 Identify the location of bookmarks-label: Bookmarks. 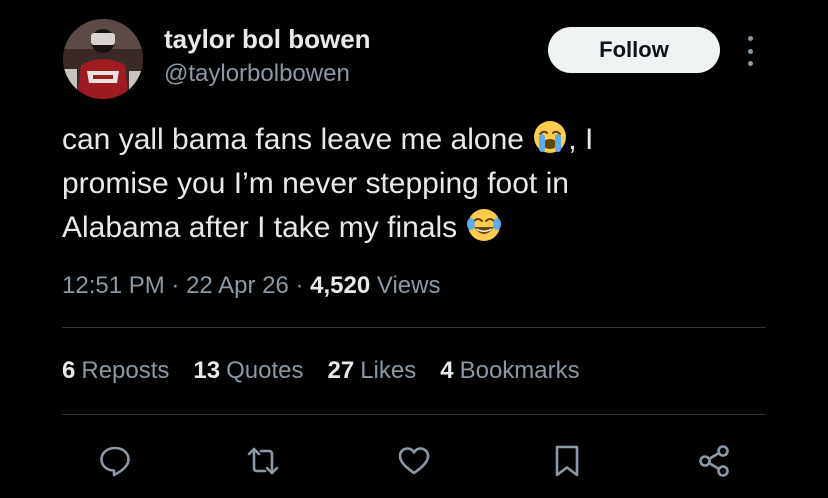
(519, 370).